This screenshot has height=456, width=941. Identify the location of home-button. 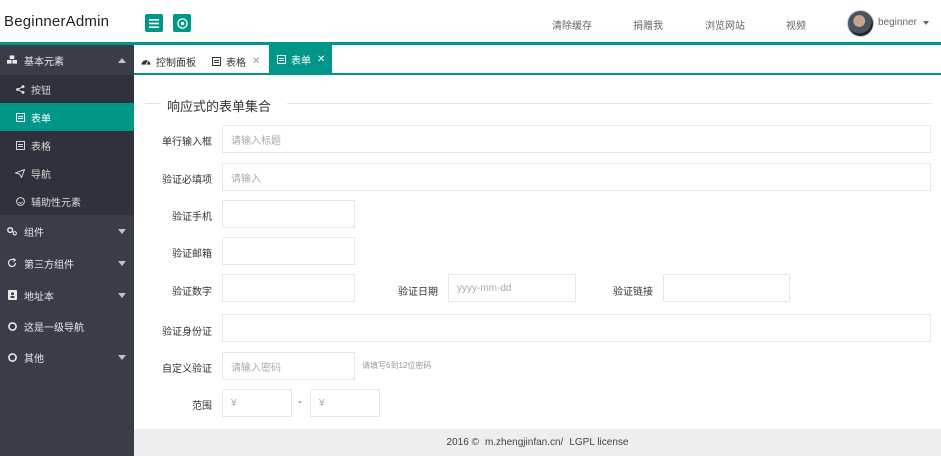
(182, 23).